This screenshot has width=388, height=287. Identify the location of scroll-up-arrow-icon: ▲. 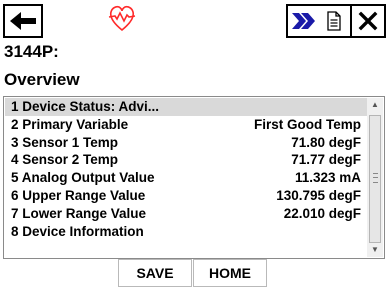
(375, 105).